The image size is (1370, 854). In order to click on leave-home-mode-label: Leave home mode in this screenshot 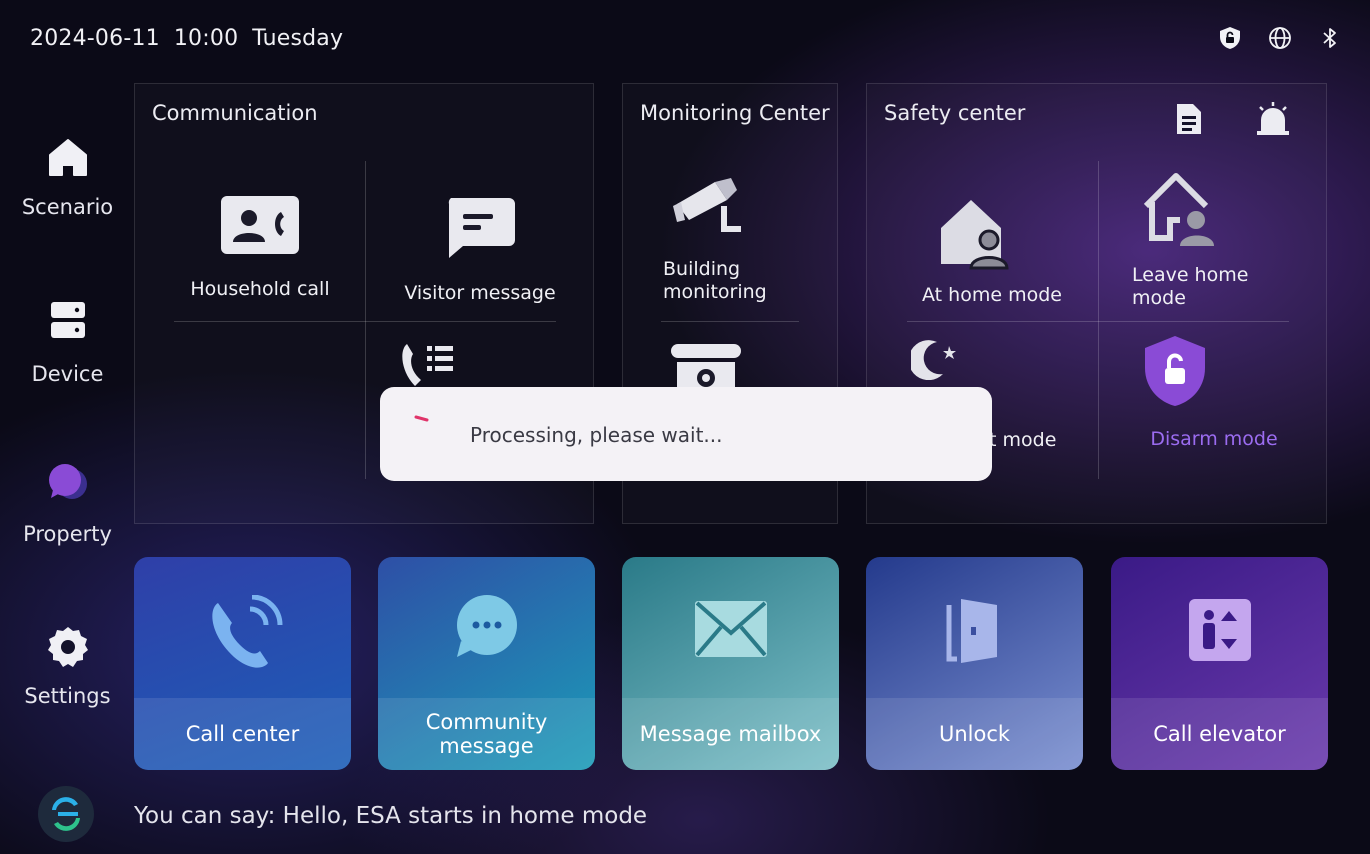, I will do `click(1190, 286)`.